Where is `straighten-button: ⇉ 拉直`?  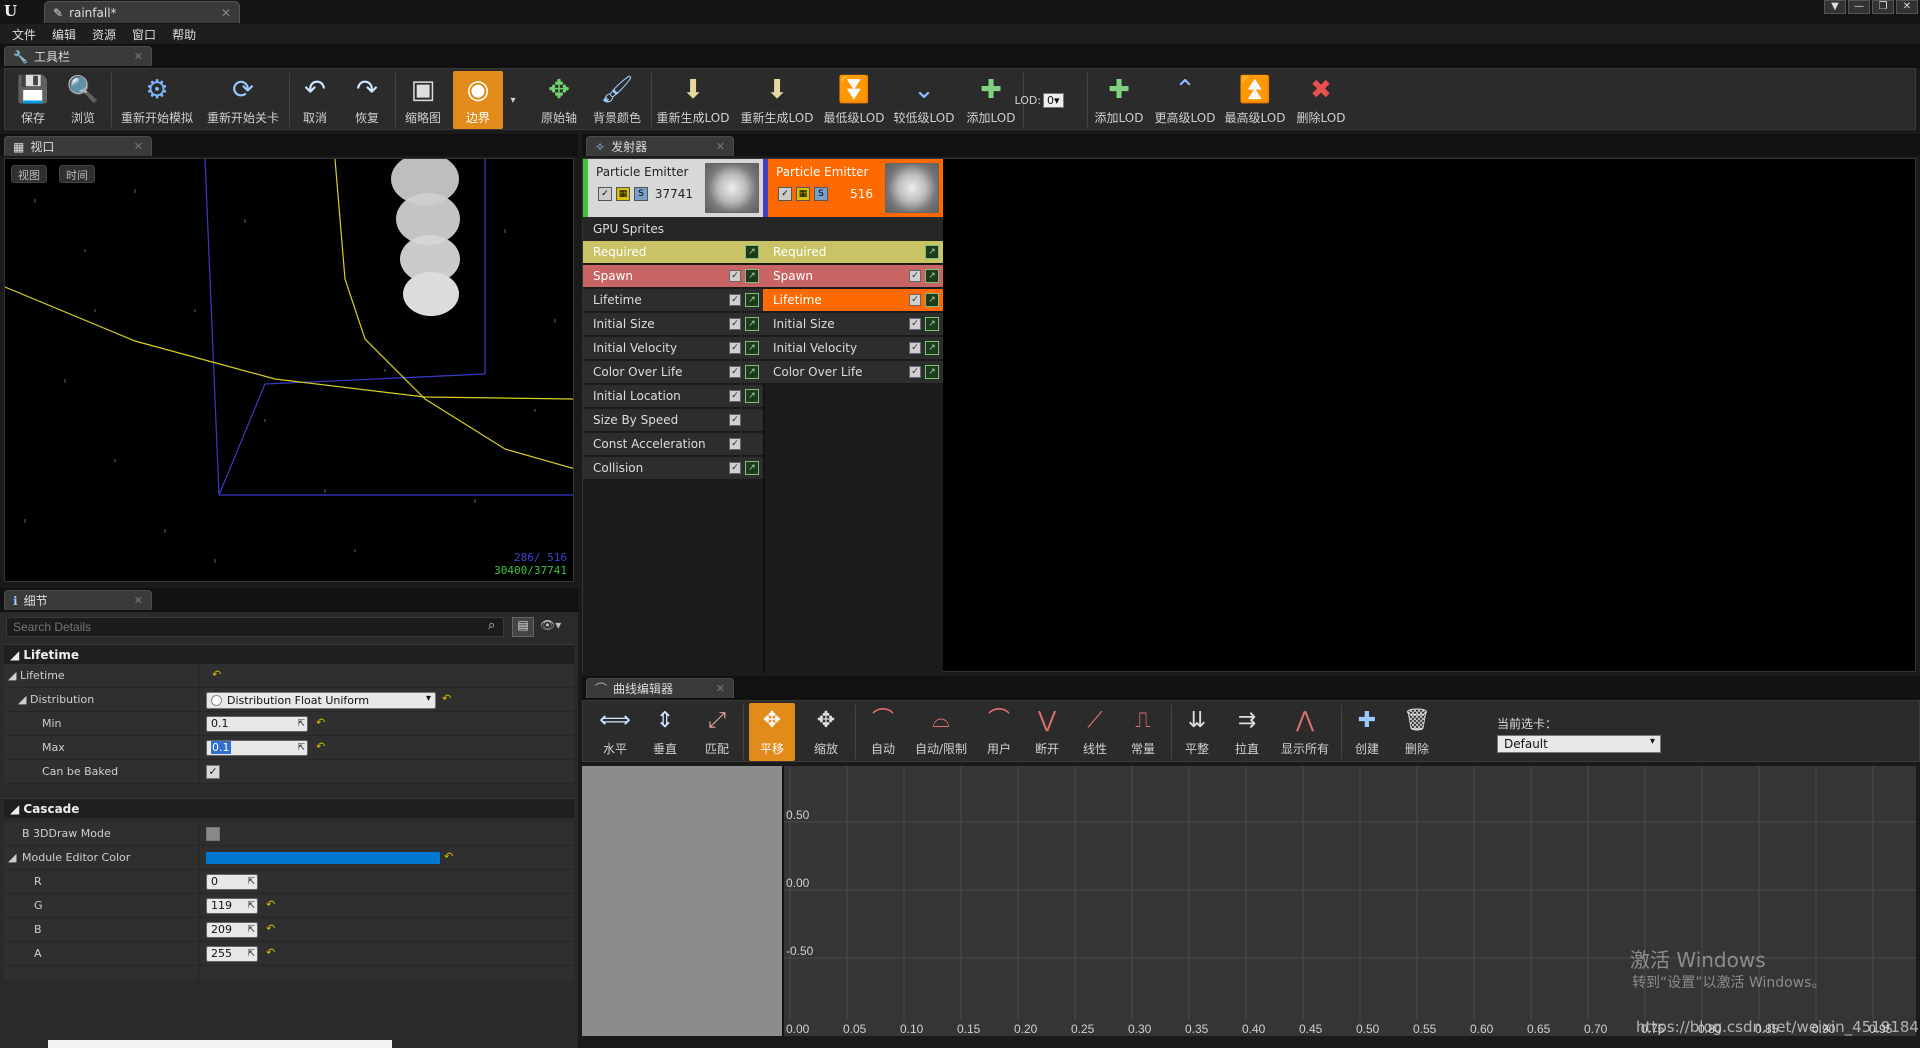
straighten-button: ⇉ 拉直 is located at coordinates (1247, 732).